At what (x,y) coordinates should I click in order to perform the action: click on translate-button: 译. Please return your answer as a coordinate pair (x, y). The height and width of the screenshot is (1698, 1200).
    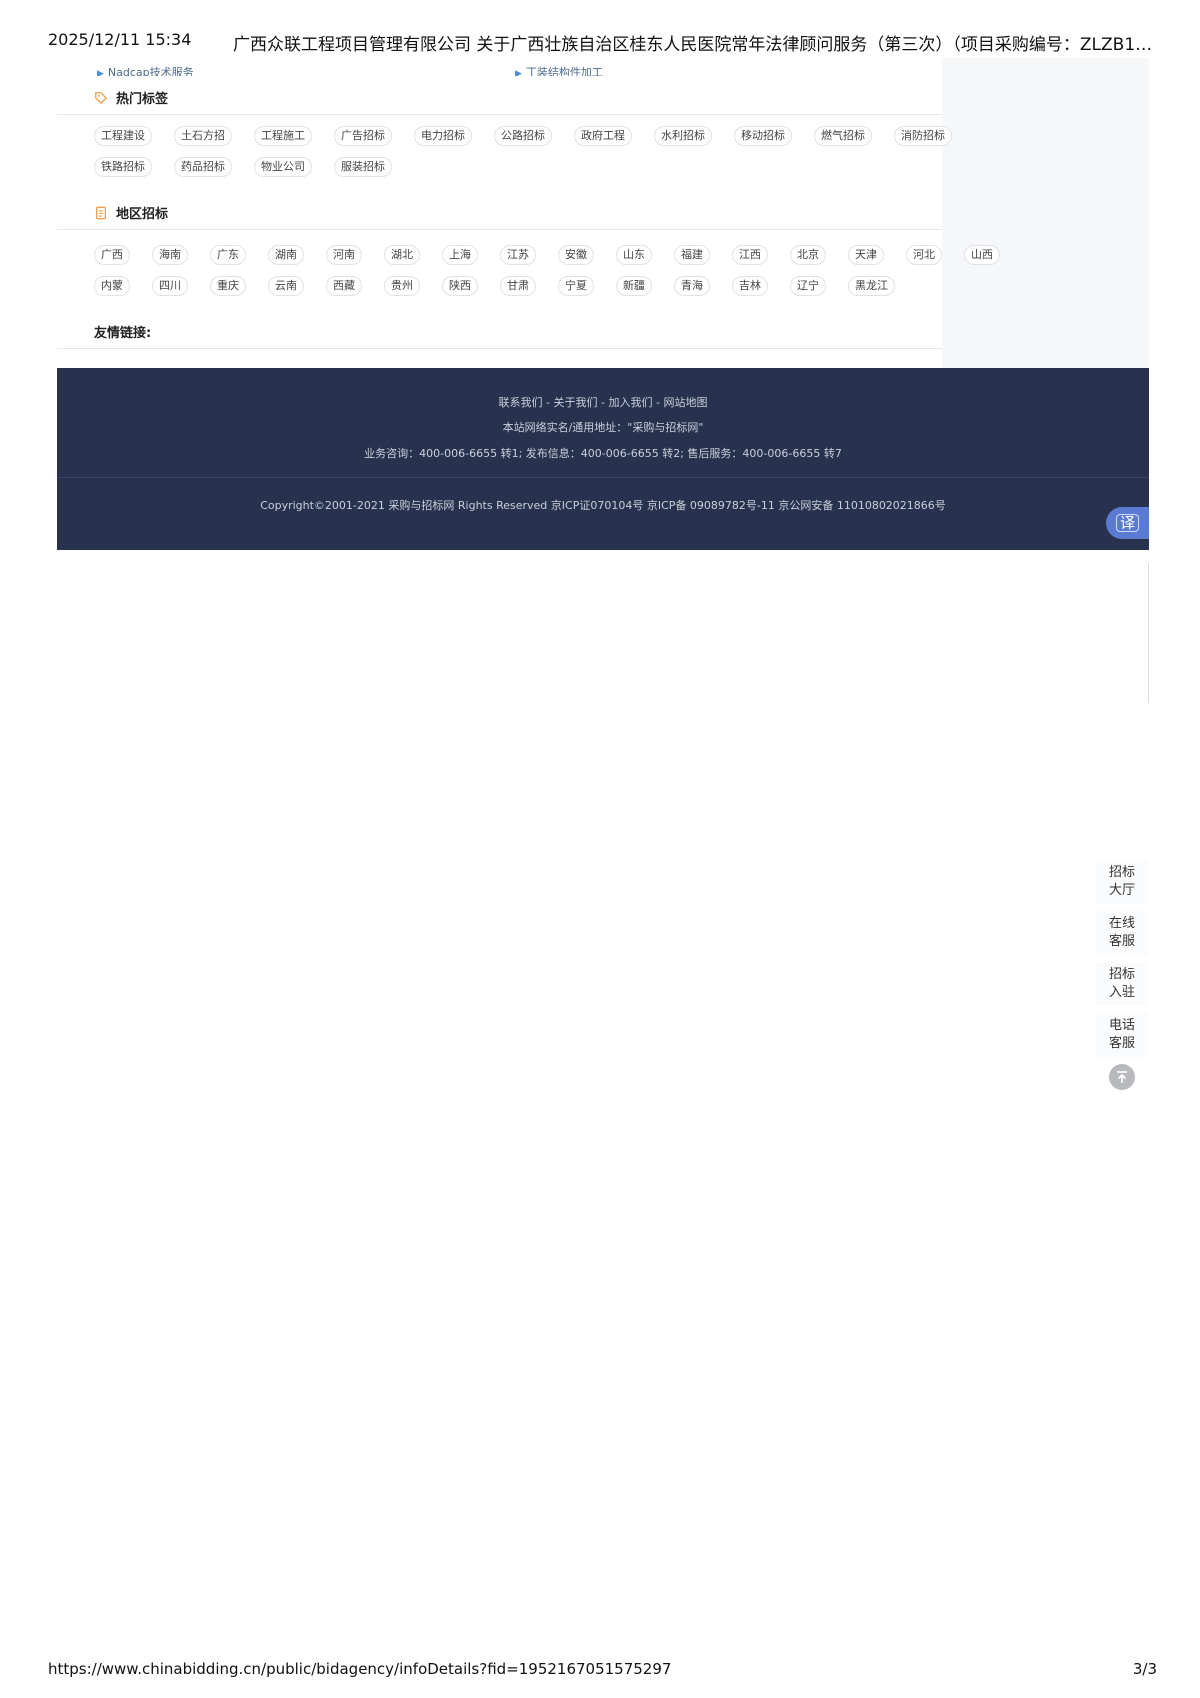
    Looking at the image, I should click on (1127, 523).